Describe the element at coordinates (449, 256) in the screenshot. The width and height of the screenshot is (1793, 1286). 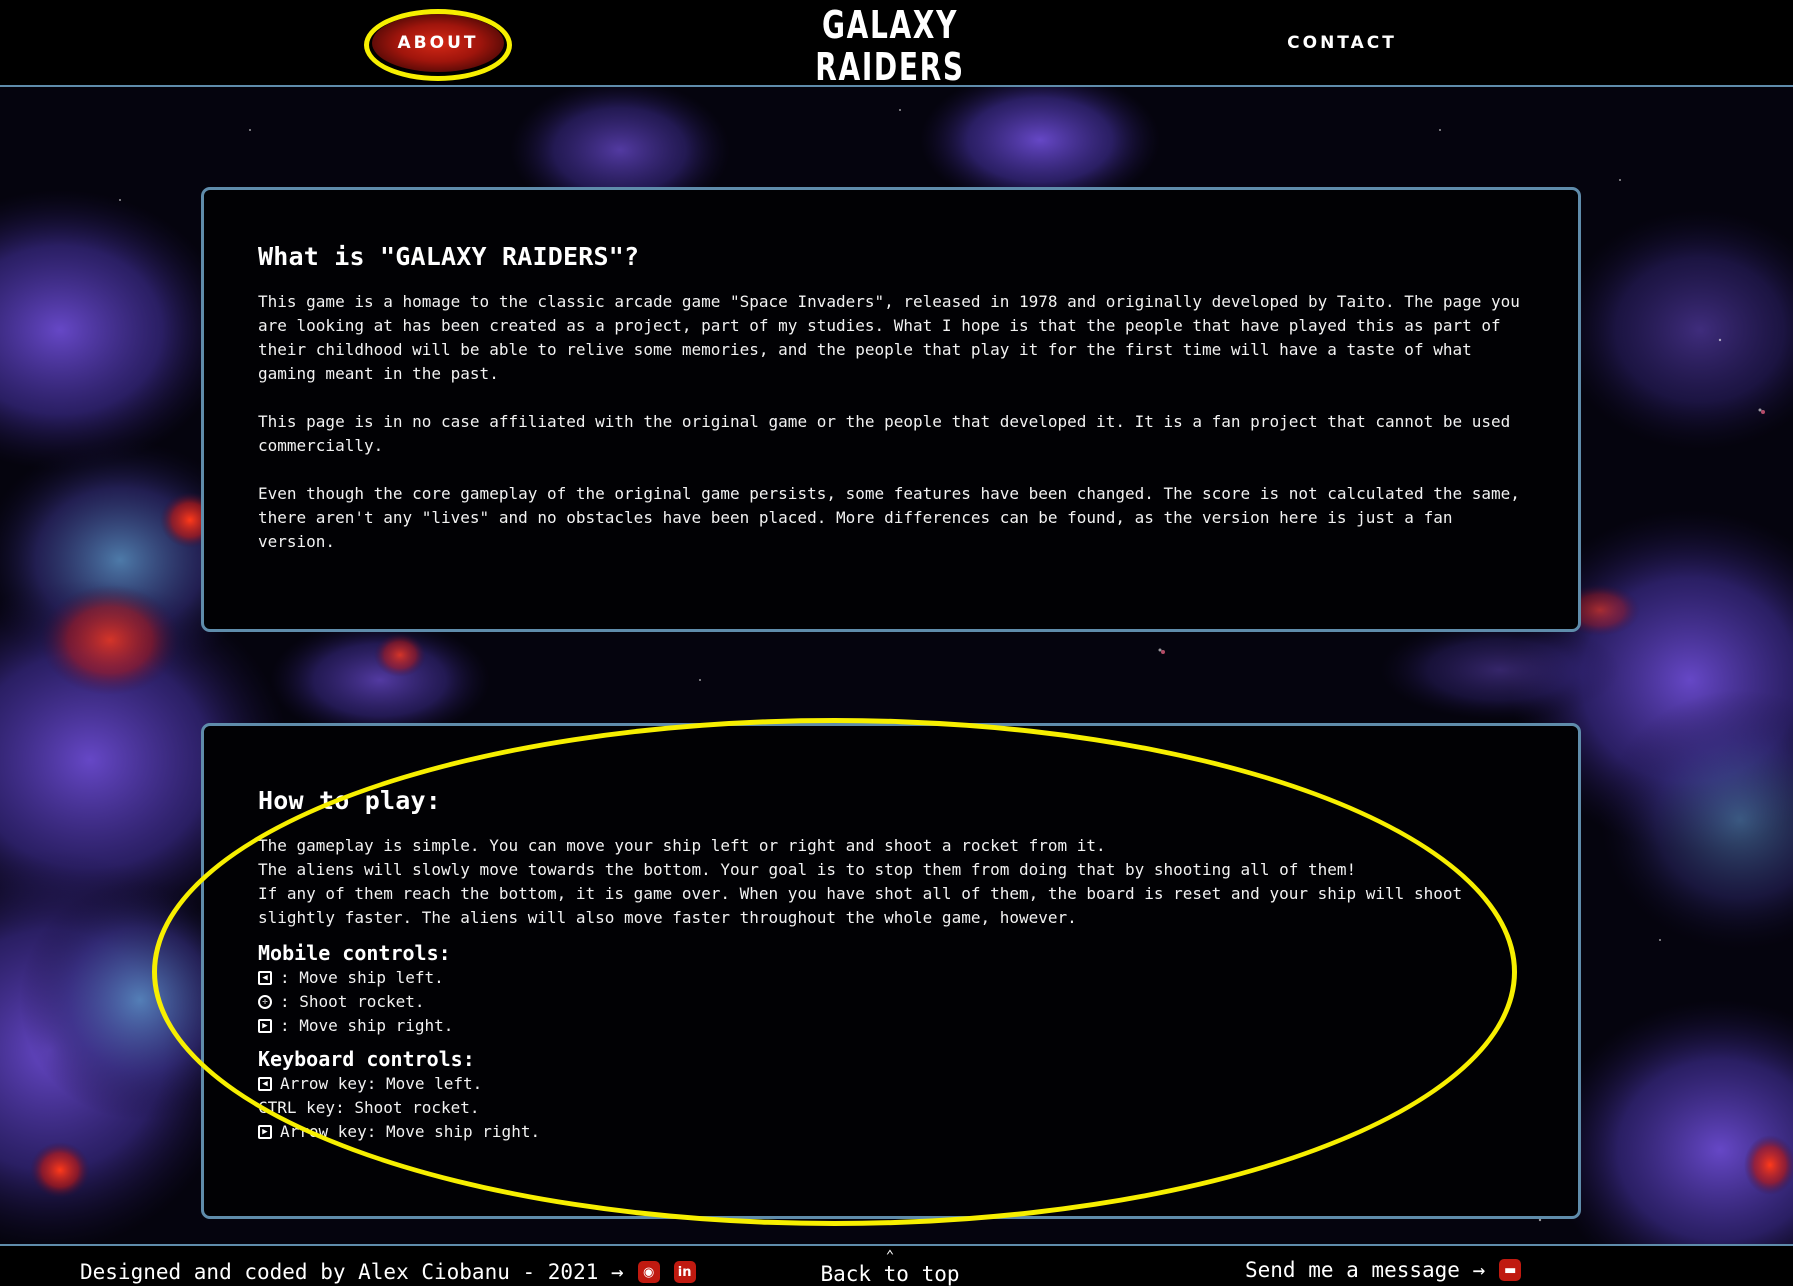
I see `about-title: What is "GALAXY RAIDERS"?` at that location.